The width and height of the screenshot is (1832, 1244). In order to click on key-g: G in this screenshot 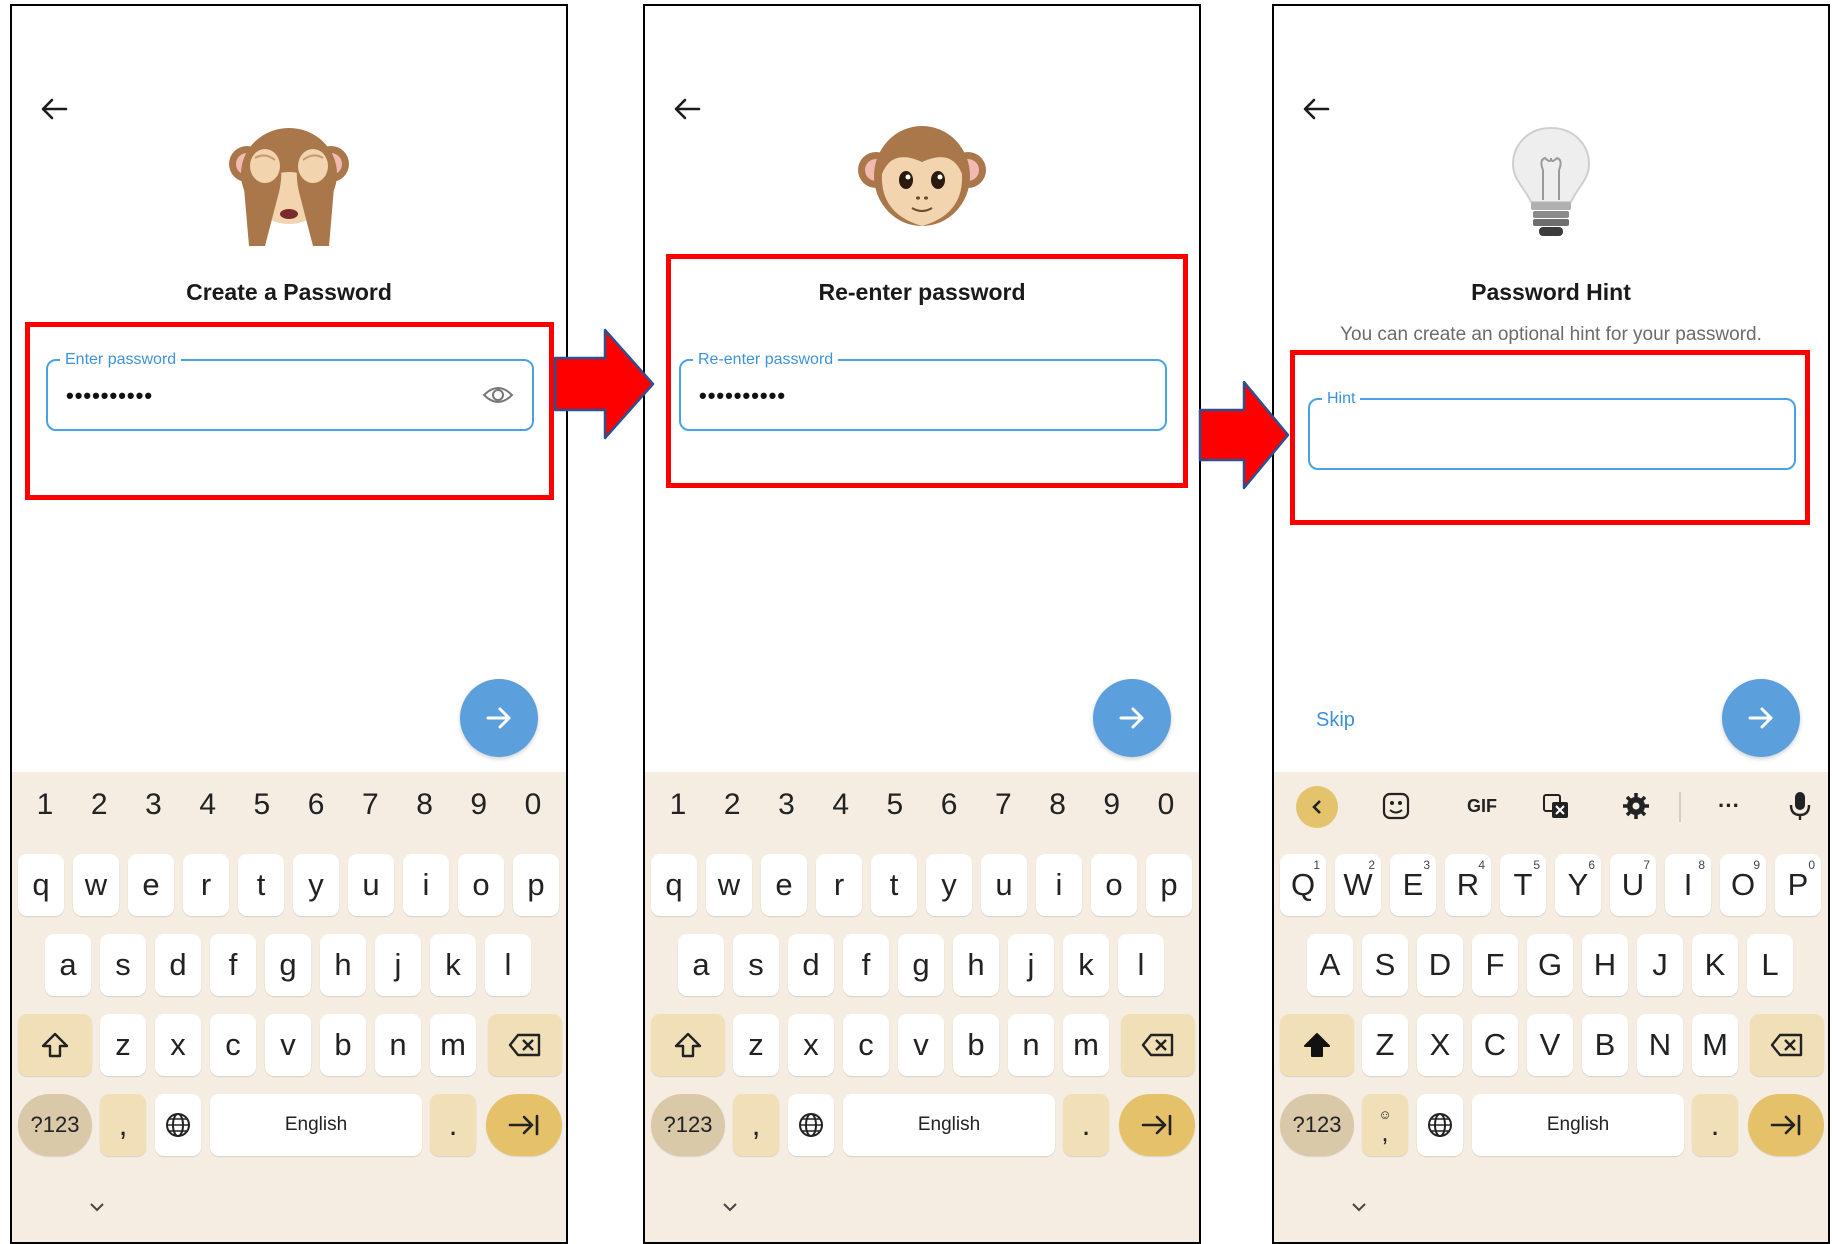, I will do `click(1550, 965)`.